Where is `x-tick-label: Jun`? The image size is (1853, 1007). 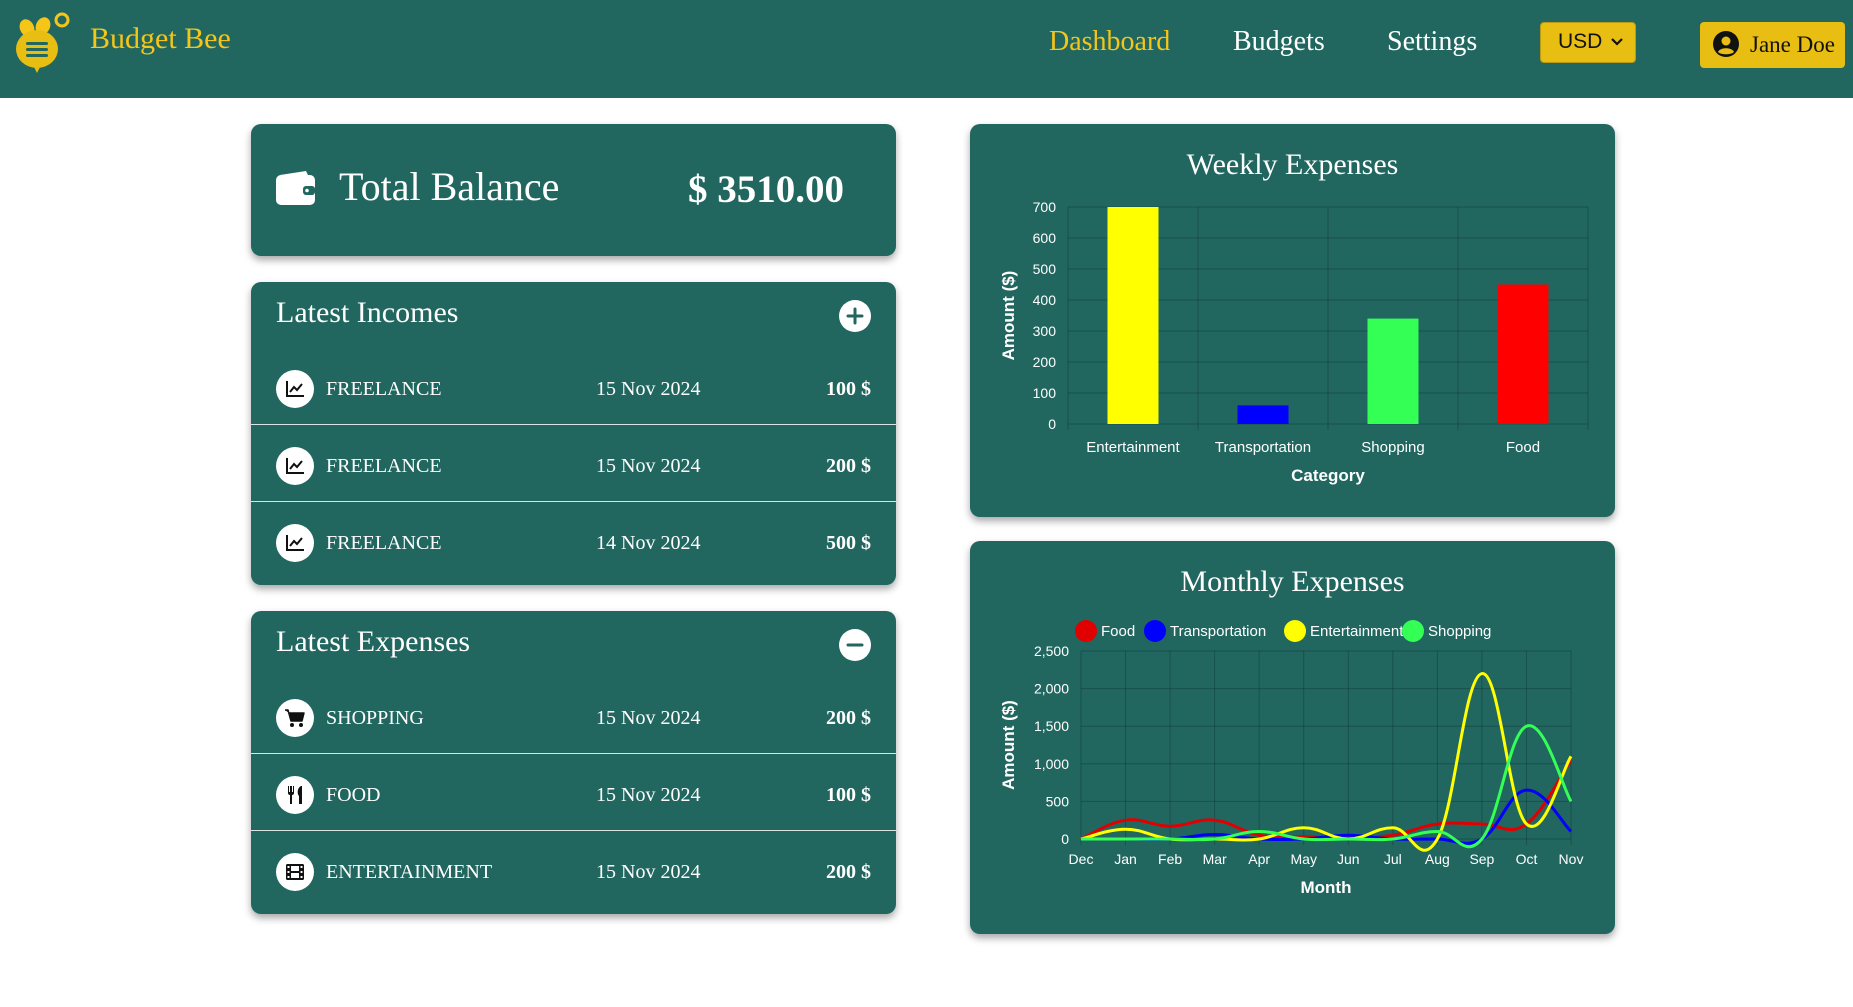 x-tick-label: Jun is located at coordinates (1348, 859).